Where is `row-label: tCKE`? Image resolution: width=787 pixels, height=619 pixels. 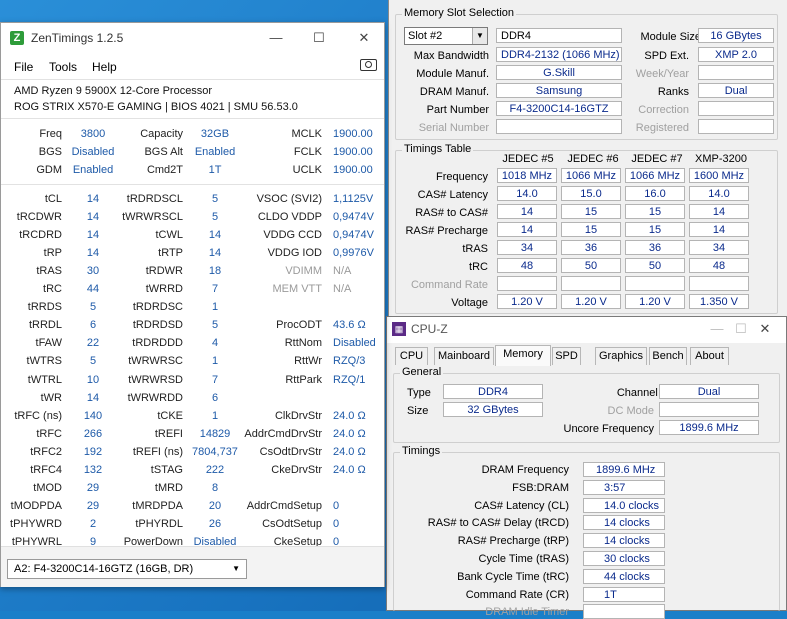 row-label: tCKE is located at coordinates (170, 415).